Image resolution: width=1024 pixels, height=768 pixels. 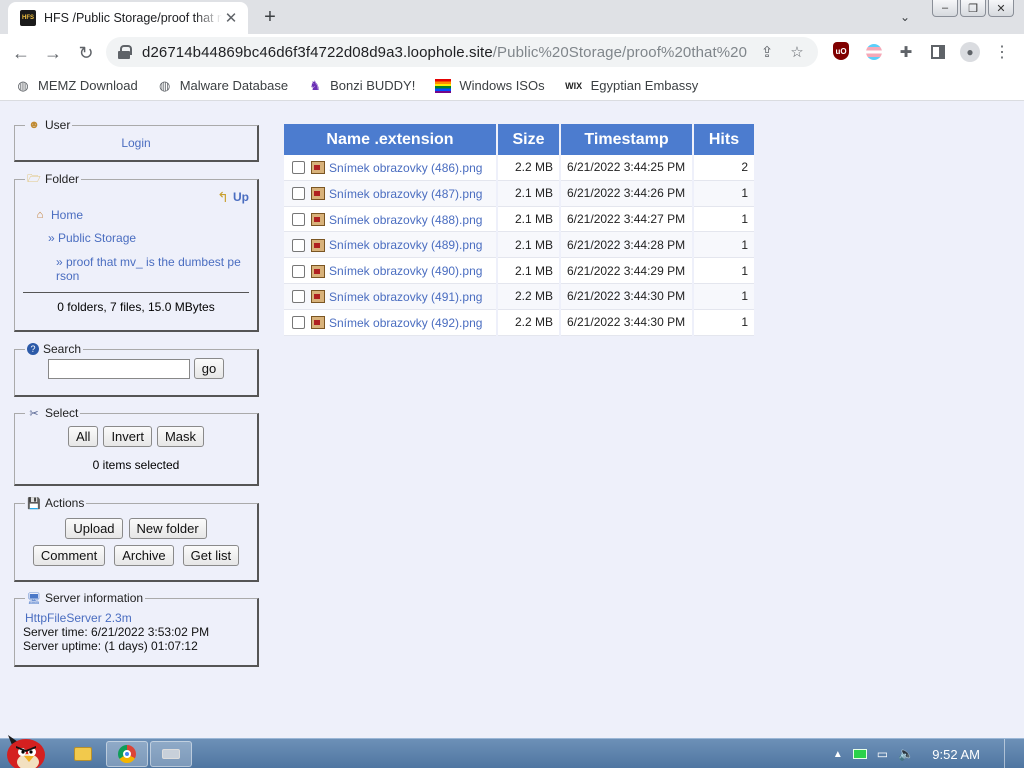 I want to click on sort-by-name-header: Name .extension, so click(x=390, y=139).